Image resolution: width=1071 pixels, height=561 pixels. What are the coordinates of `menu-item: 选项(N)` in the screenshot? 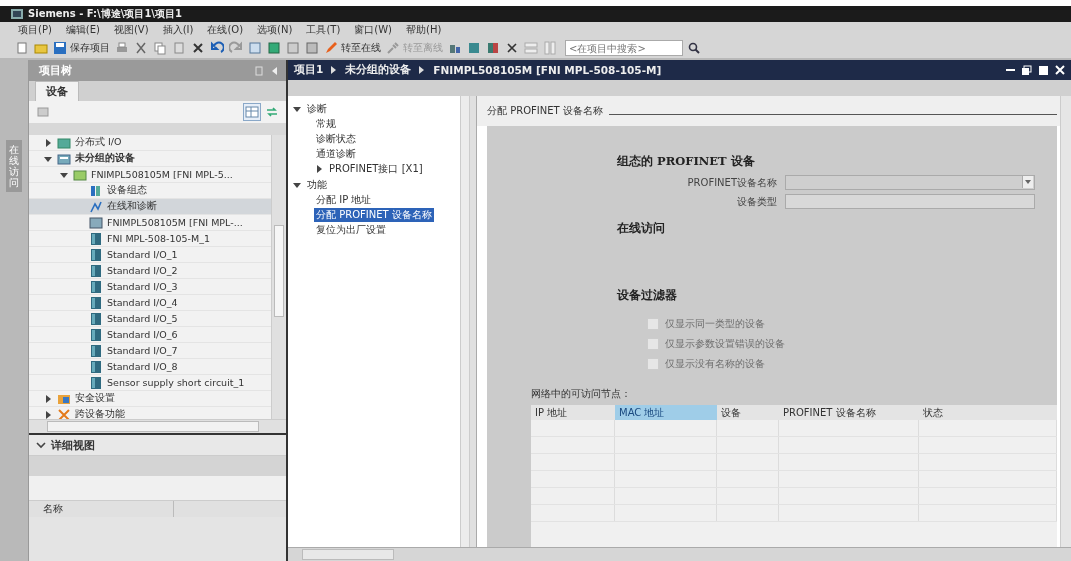 It's located at (275, 30).